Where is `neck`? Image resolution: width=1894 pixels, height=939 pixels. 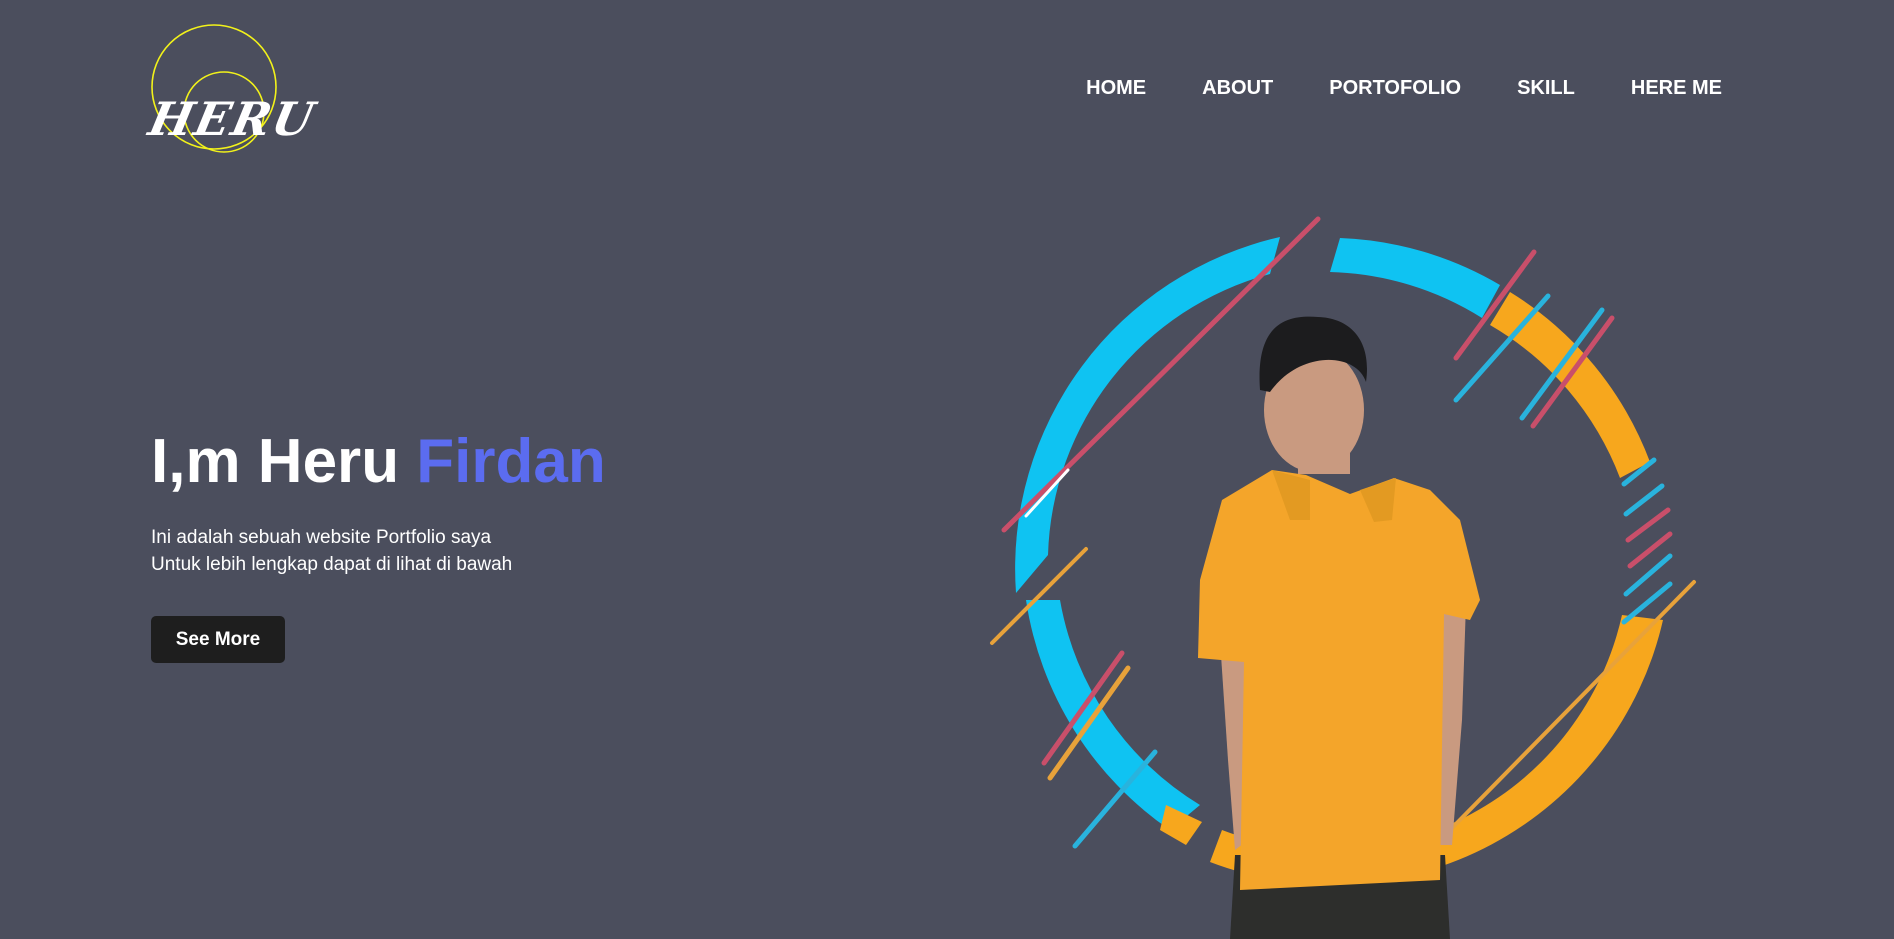 neck is located at coordinates (1324, 446).